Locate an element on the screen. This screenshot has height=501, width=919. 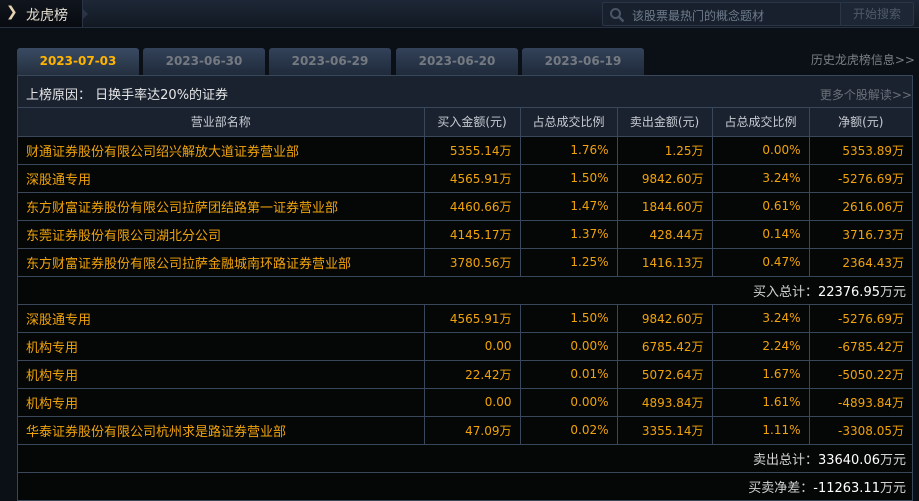
col-buy-ratio: 占总成交比例 is located at coordinates (568, 122).